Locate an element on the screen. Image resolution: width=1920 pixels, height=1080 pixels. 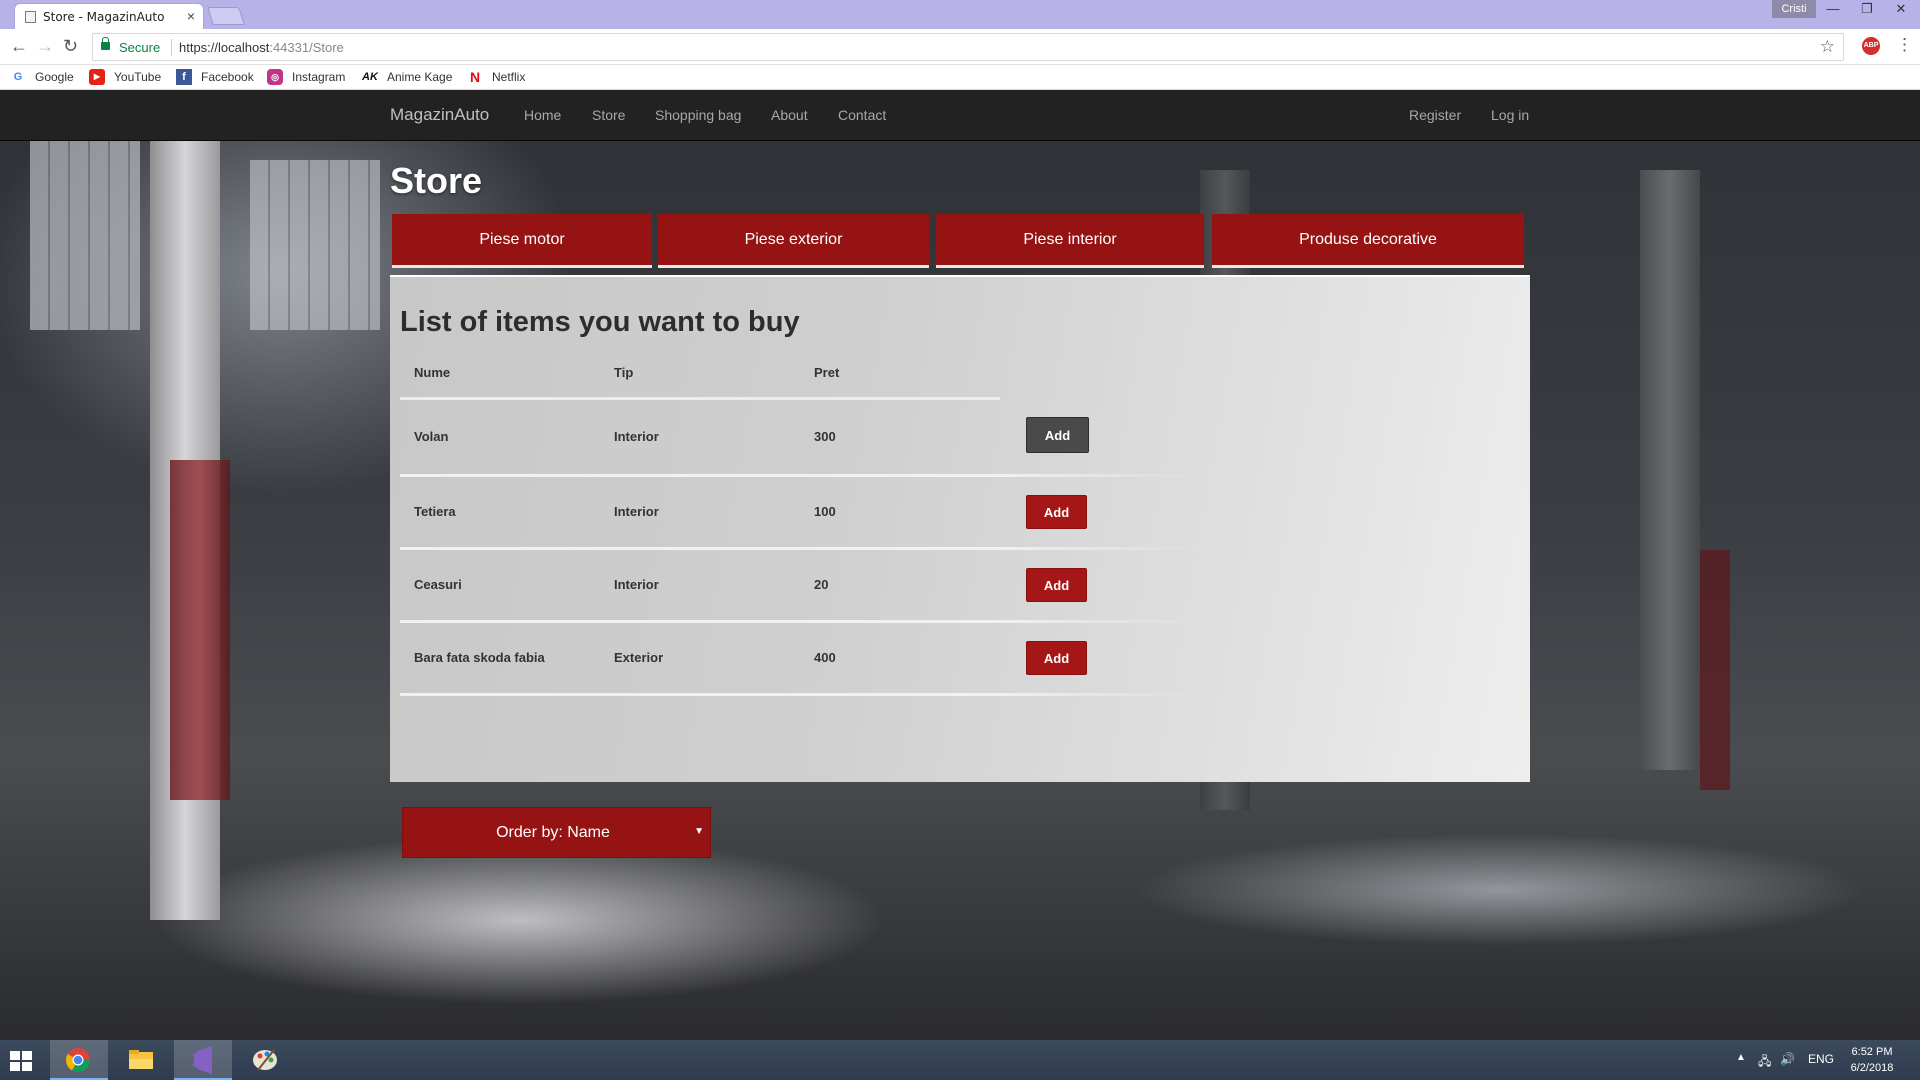
url-text: https://localhost:44331/Store is located at coordinates (261, 47).